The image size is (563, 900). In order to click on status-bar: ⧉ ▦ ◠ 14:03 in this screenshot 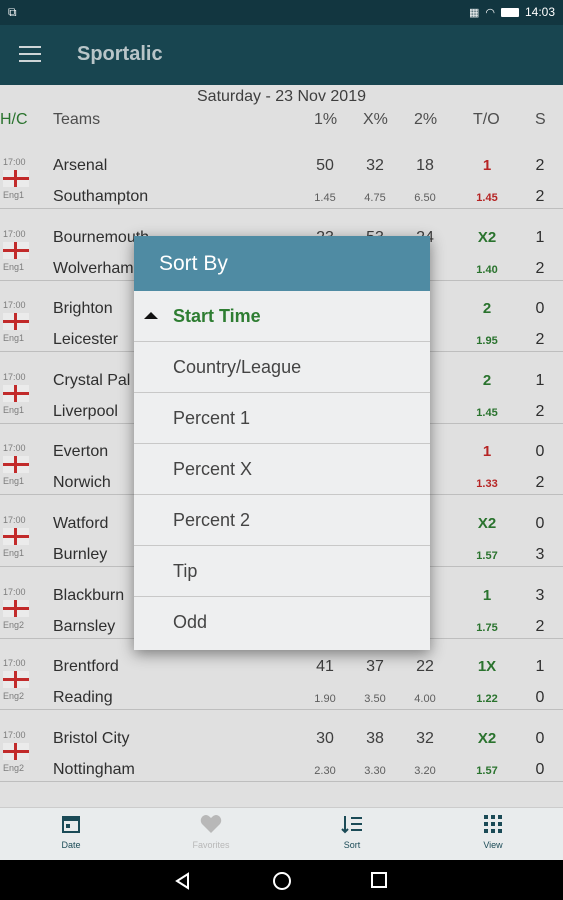, I will do `click(281, 12)`.